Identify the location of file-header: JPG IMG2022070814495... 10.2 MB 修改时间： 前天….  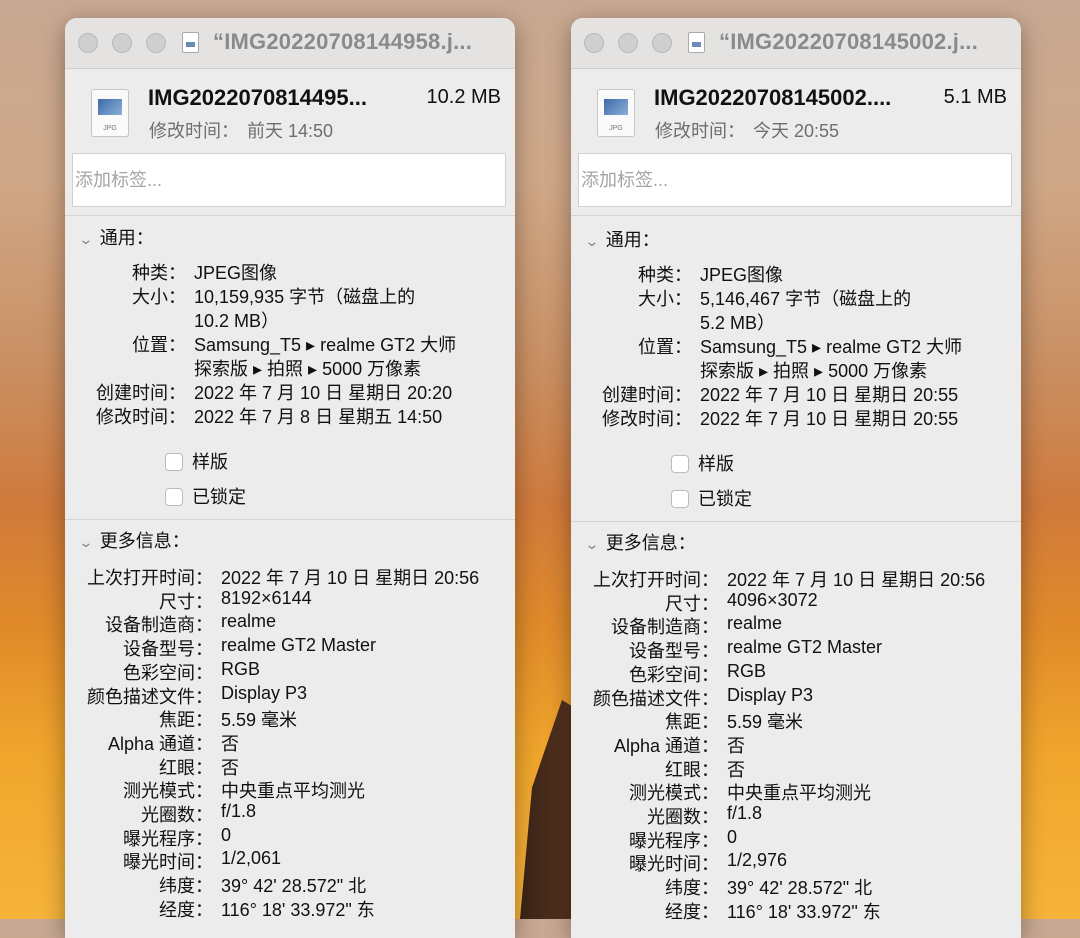
(290, 109).